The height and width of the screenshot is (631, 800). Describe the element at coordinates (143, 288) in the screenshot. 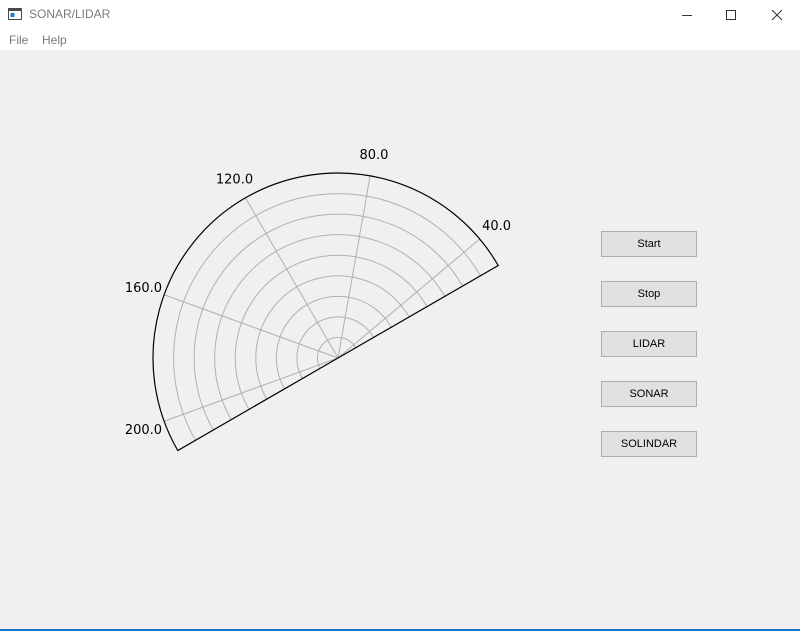

I see `angle-tick-label: 160.0` at that location.